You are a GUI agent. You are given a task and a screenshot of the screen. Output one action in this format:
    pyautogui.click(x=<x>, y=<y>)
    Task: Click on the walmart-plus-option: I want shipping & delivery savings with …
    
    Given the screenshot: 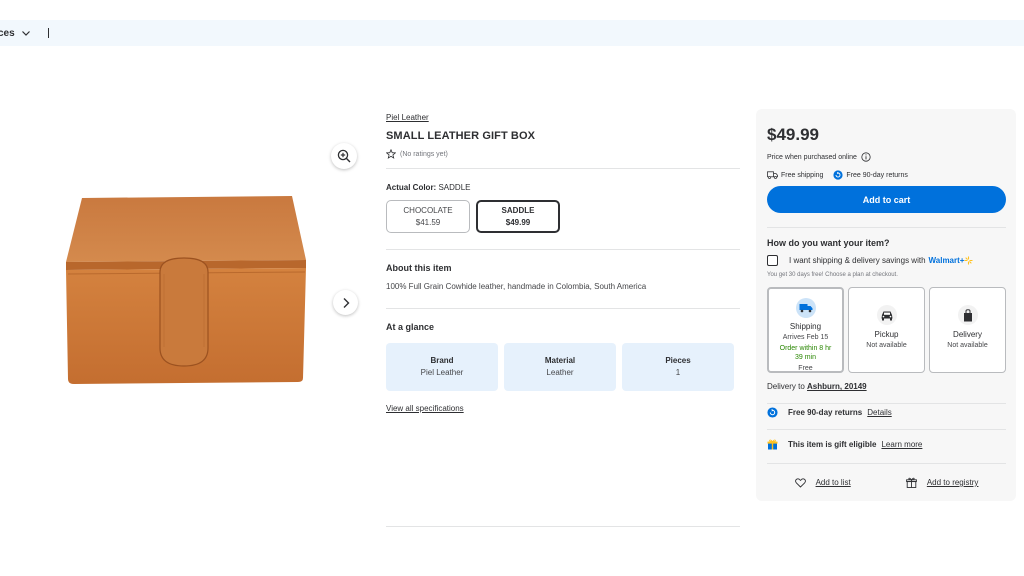 What is the action you would take?
    pyautogui.click(x=870, y=260)
    